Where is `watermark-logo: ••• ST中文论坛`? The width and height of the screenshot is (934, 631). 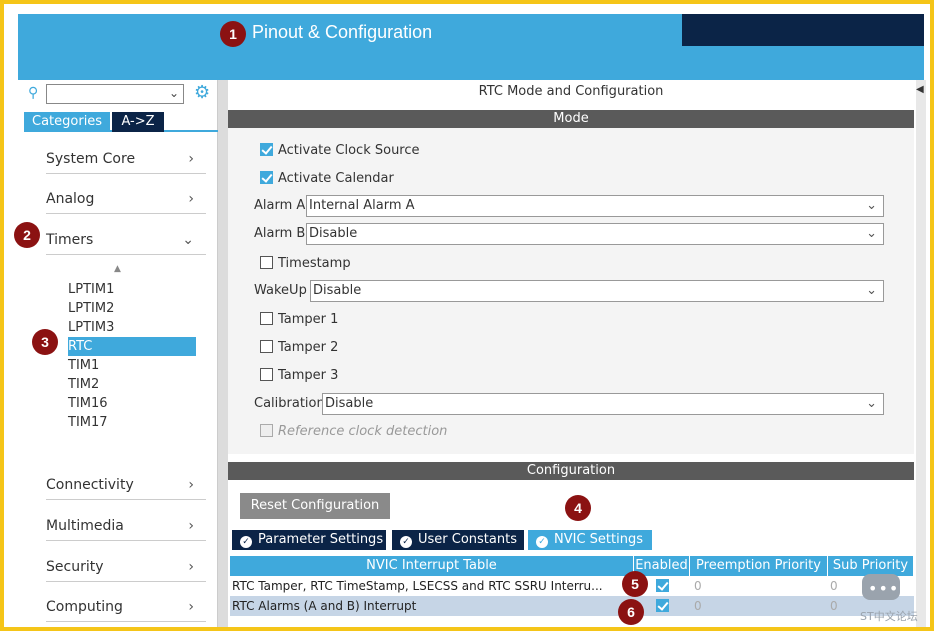 watermark-logo: ••• ST中文论坛 is located at coordinates (894, 593).